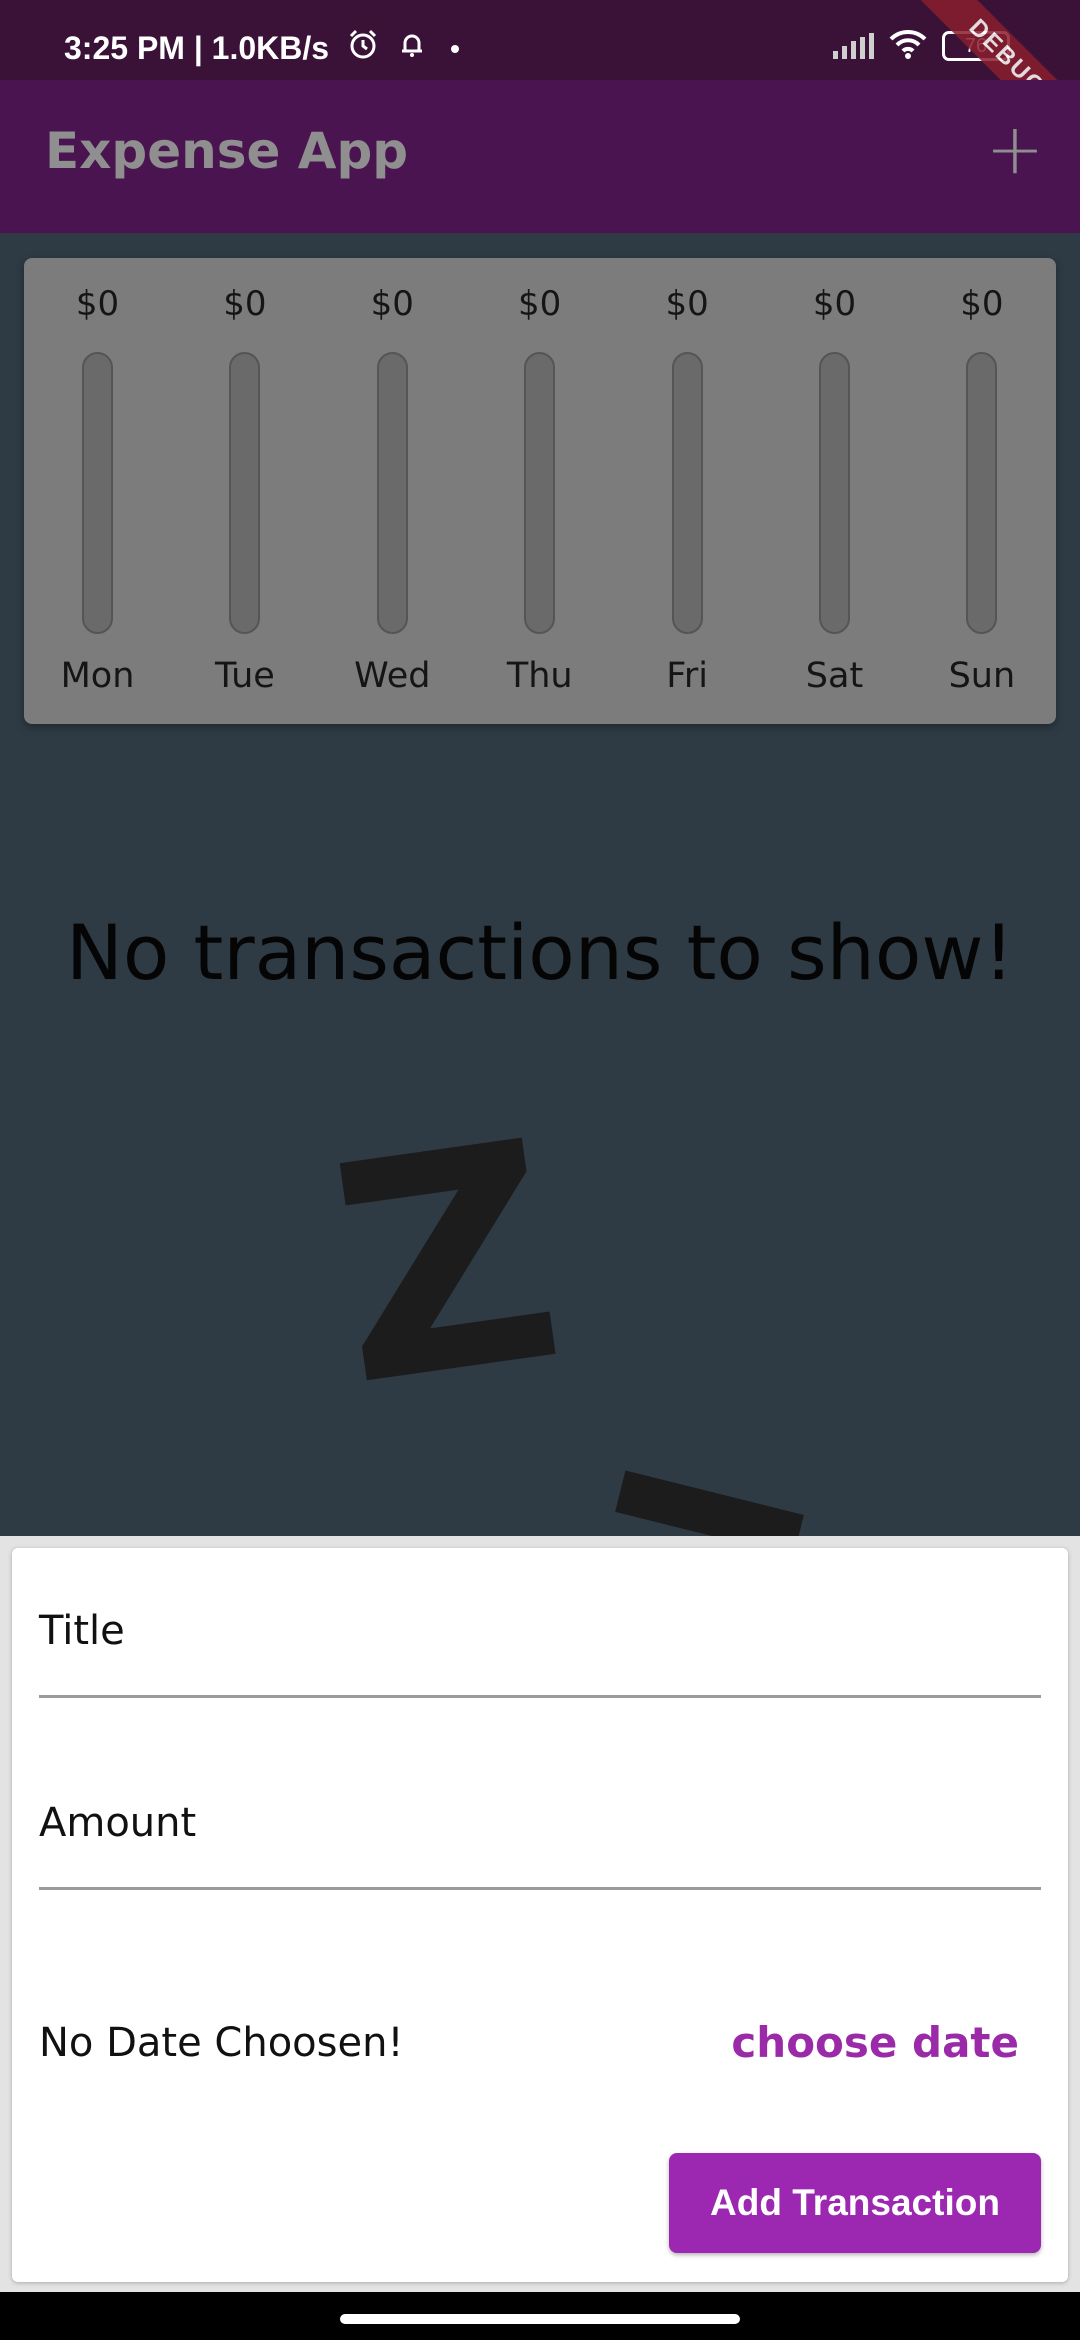 The image size is (1080, 2340). Describe the element at coordinates (221, 2043) in the screenshot. I see `selected-date-text: No Date Choosen!` at that location.